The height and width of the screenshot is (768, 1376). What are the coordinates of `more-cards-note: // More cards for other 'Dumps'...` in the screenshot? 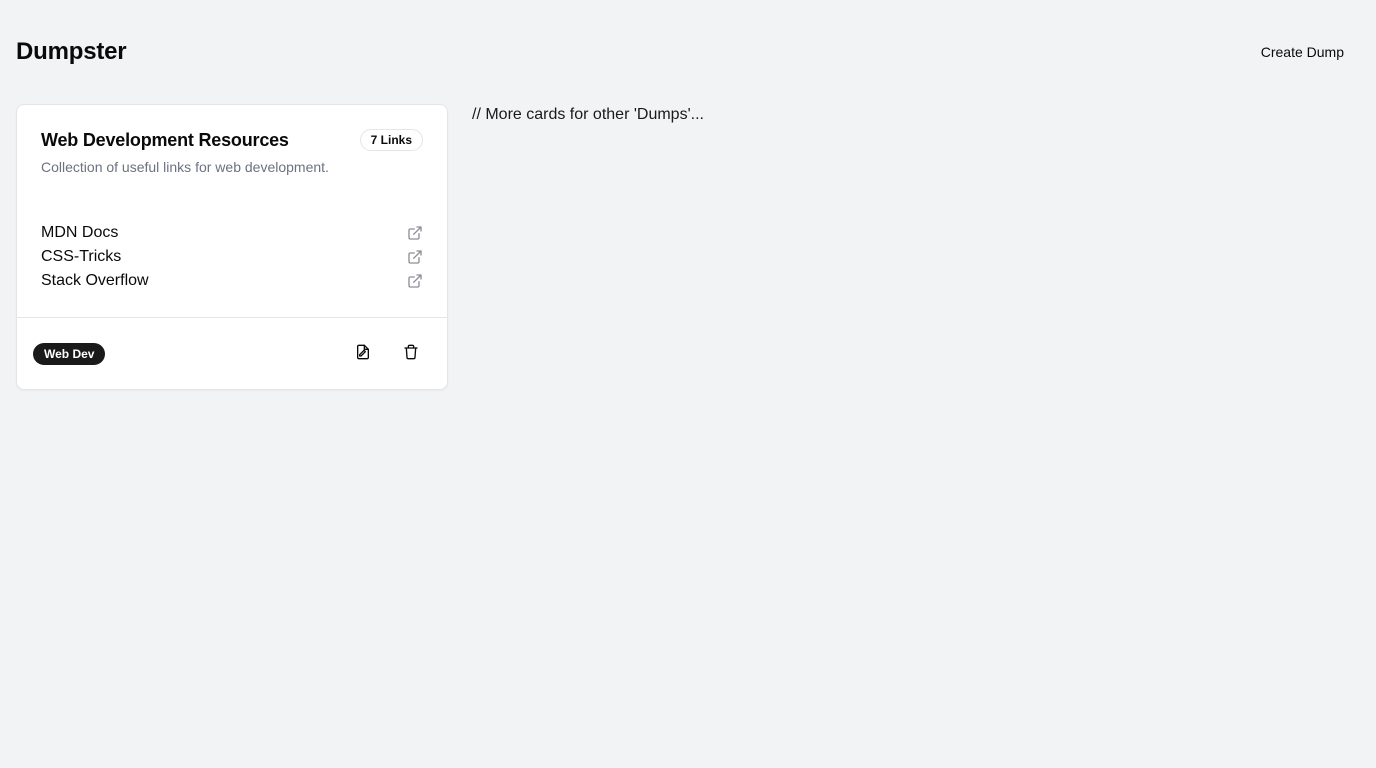 It's located at (588, 114).